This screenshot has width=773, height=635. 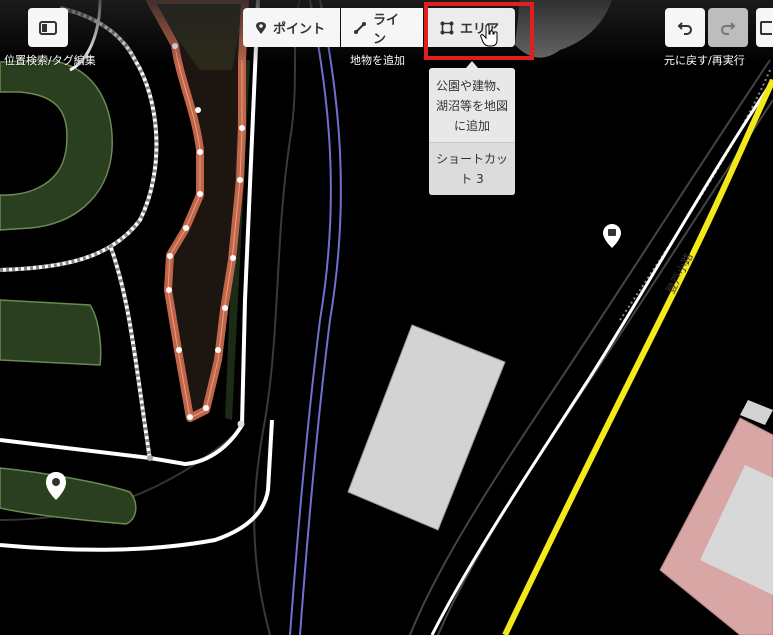 I want to click on park-bottom, so click(x=68, y=496).